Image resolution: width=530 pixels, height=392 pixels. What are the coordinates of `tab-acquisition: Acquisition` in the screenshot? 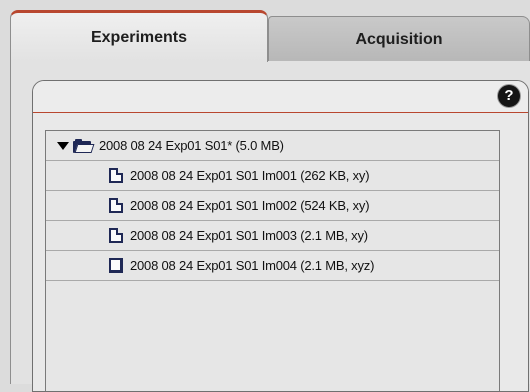 It's located at (399, 39).